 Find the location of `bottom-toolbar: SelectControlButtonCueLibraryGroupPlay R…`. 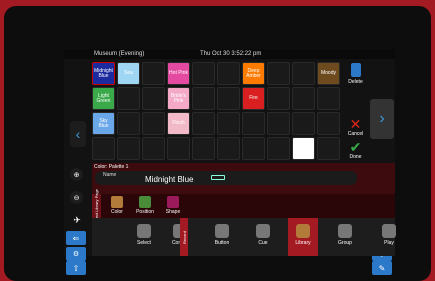

bottom-toolbar: SelectControlButtonCueLibraryGroupPlay R… is located at coordinates (244, 237).